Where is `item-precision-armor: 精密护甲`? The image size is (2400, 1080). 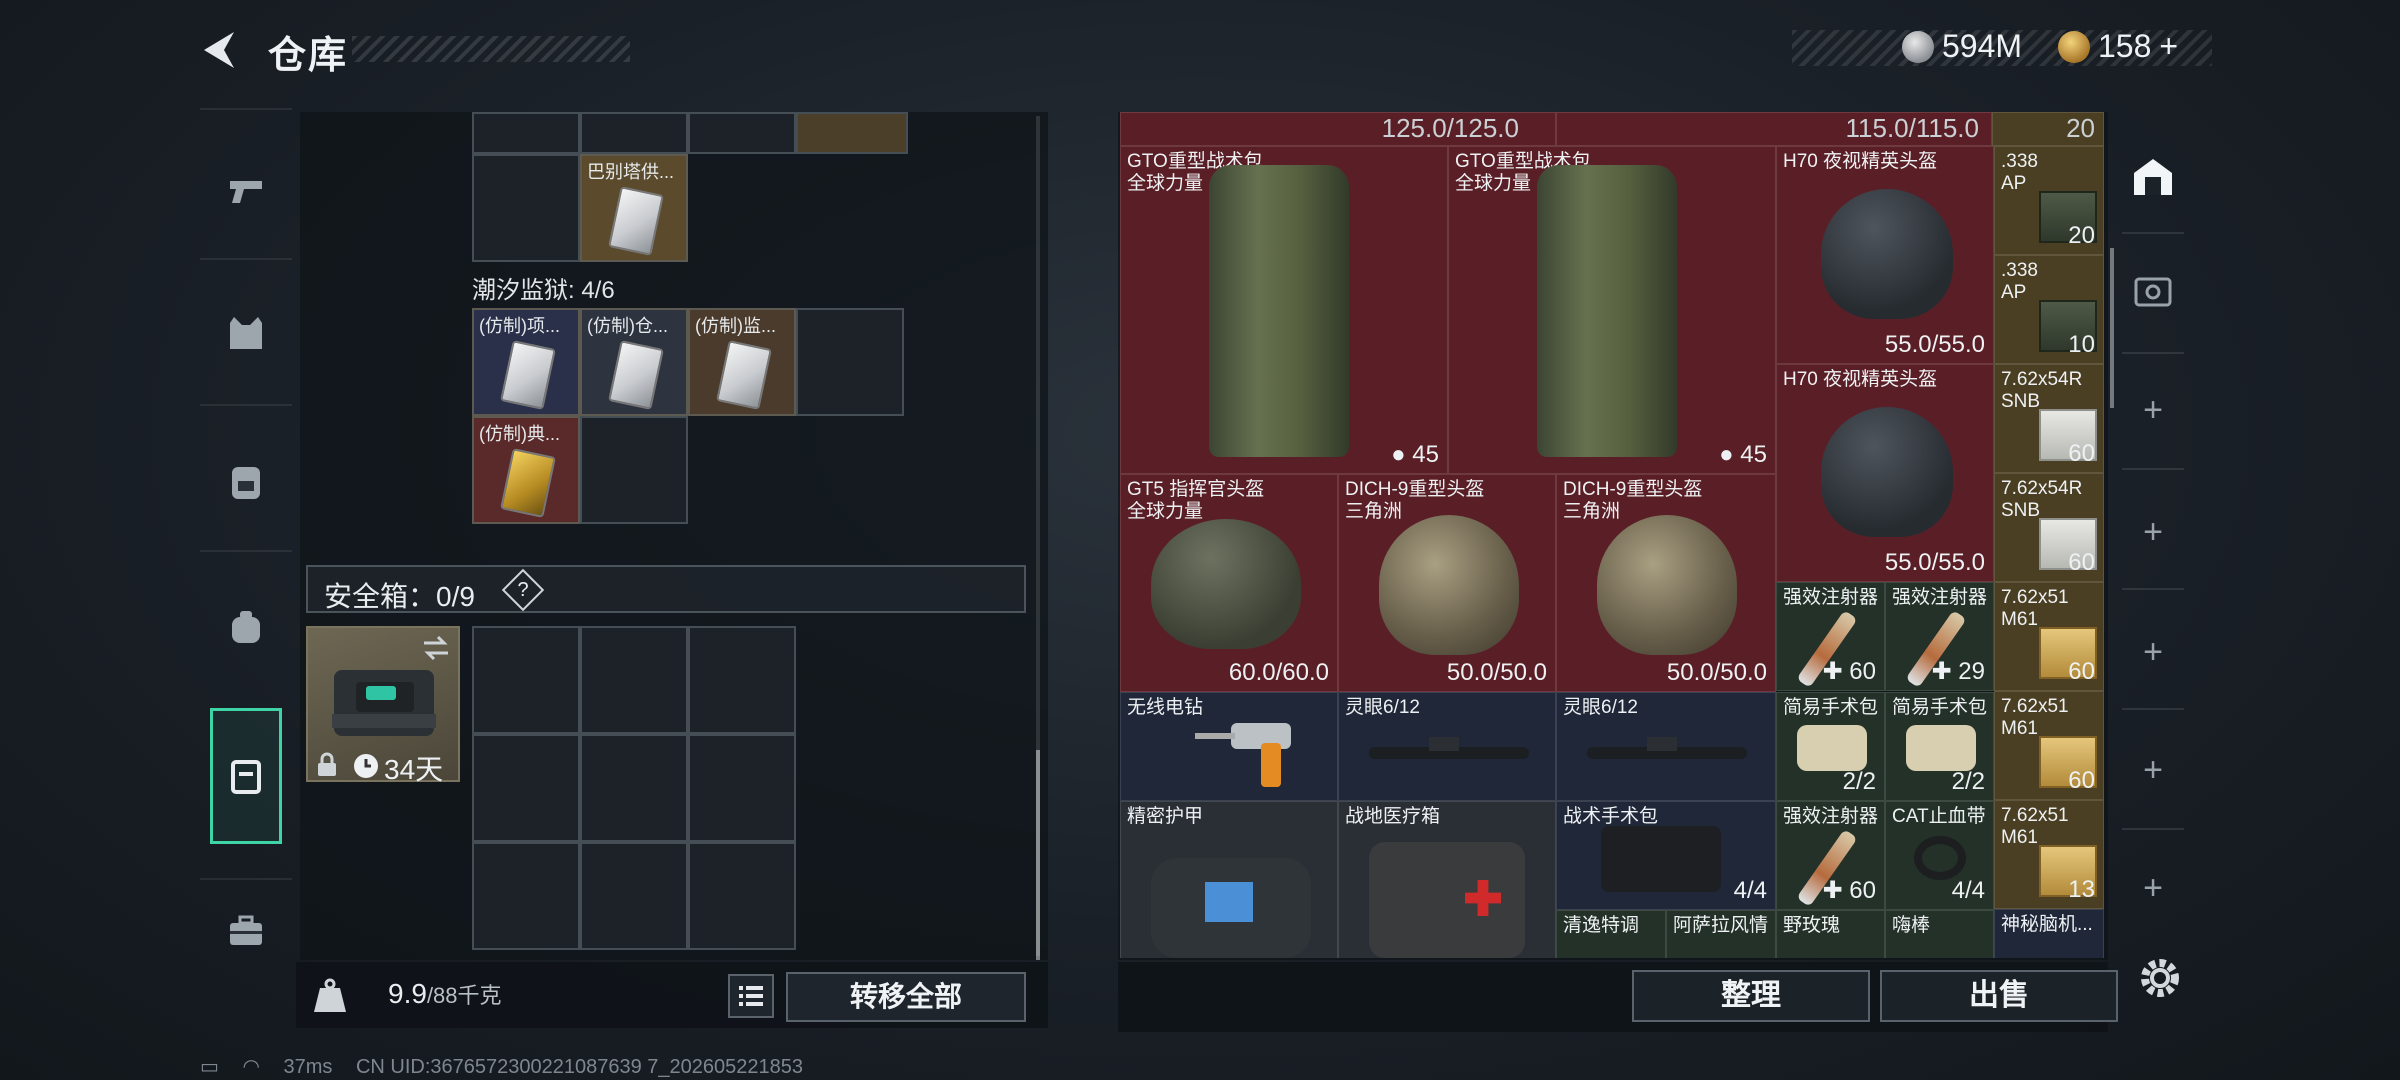
item-precision-armor: 精密护甲 is located at coordinates (1229, 879).